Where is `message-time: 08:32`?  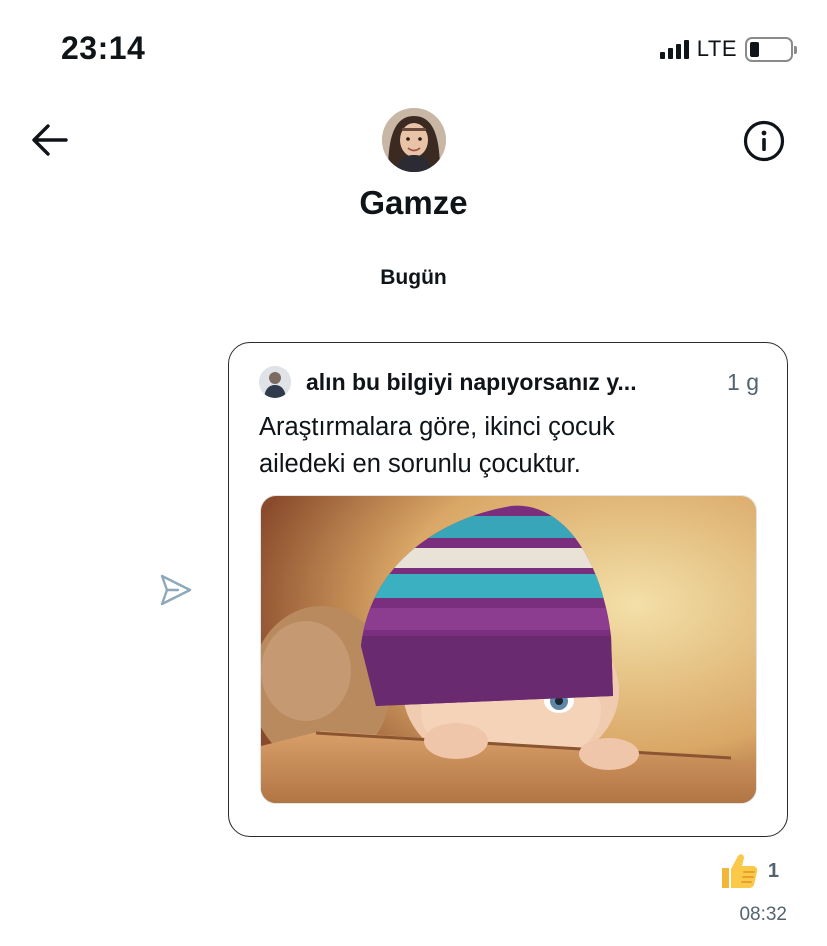 message-time: 08:32 is located at coordinates (763, 914).